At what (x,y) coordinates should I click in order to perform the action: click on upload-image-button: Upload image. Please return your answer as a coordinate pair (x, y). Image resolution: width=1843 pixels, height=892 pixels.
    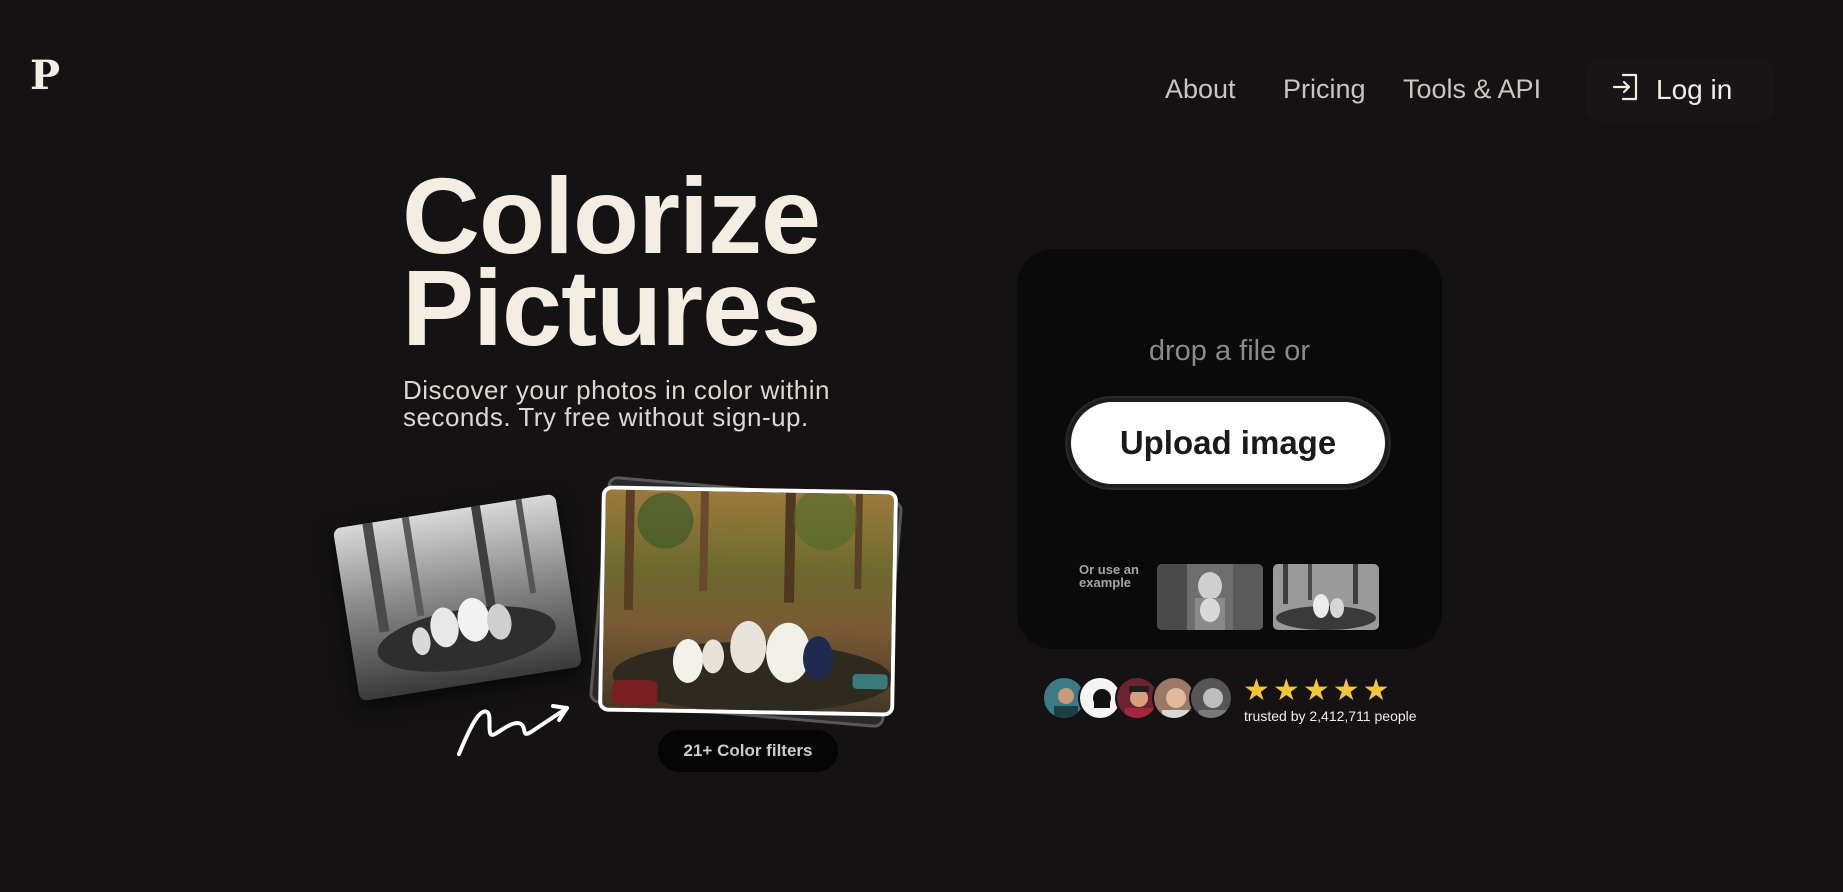
    Looking at the image, I should click on (1228, 443).